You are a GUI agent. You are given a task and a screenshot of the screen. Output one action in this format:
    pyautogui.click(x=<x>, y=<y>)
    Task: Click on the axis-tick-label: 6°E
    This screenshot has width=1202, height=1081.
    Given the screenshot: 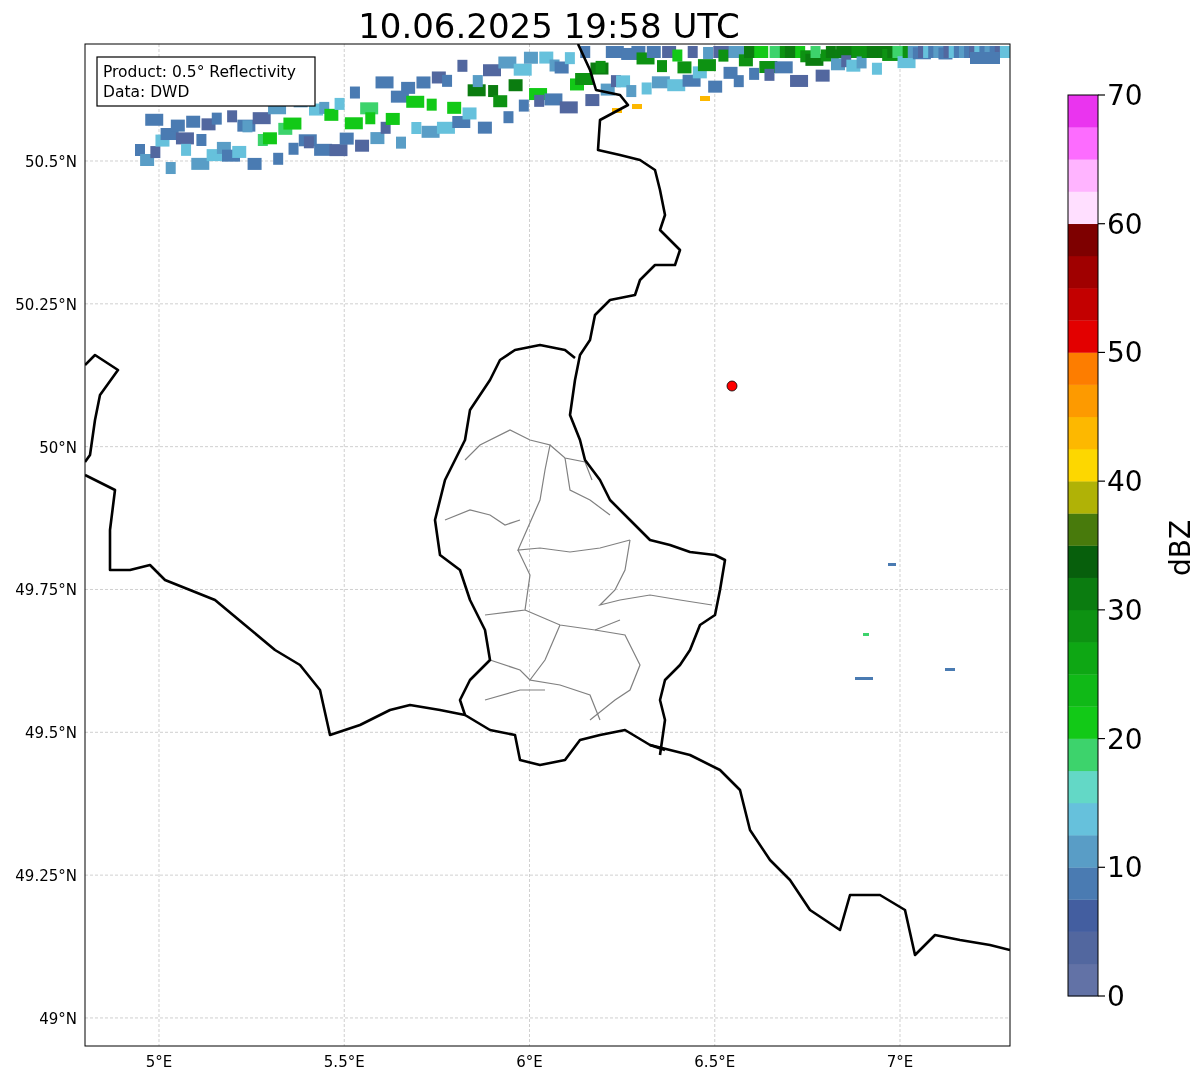 What is the action you would take?
    pyautogui.click(x=529, y=1062)
    